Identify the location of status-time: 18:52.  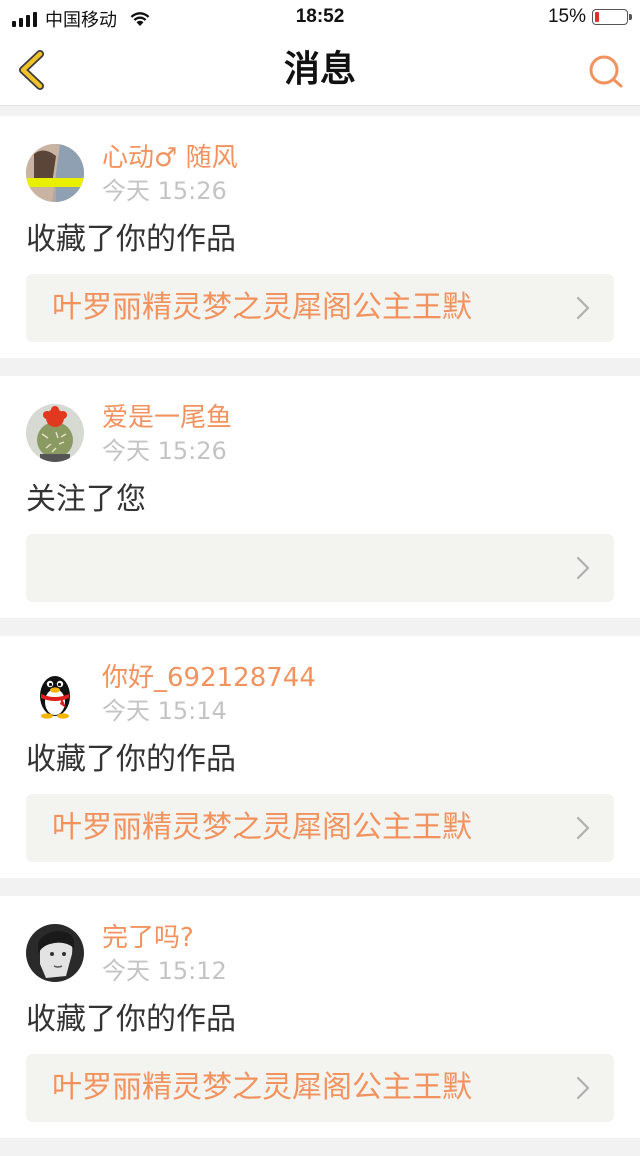
(320, 16).